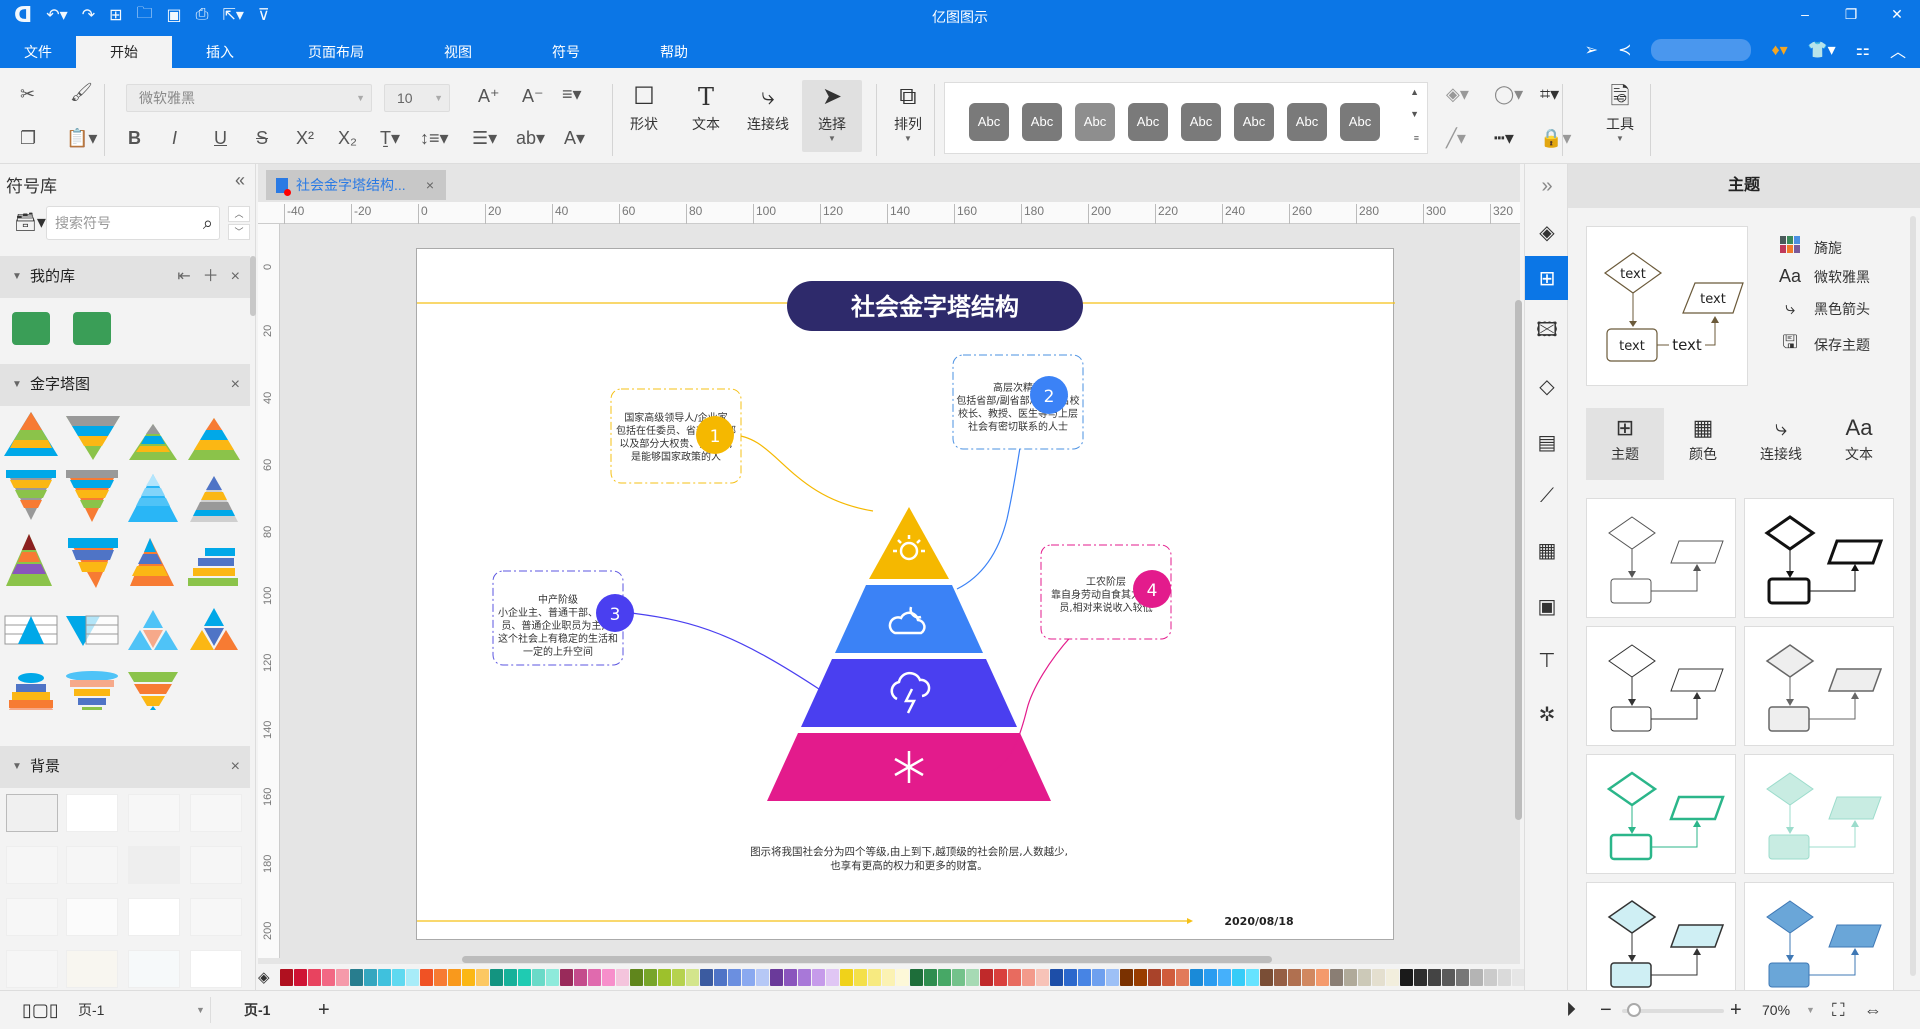 This screenshot has height=1029, width=1920. I want to click on text-color-icon: Ṯ▾, so click(390, 138).